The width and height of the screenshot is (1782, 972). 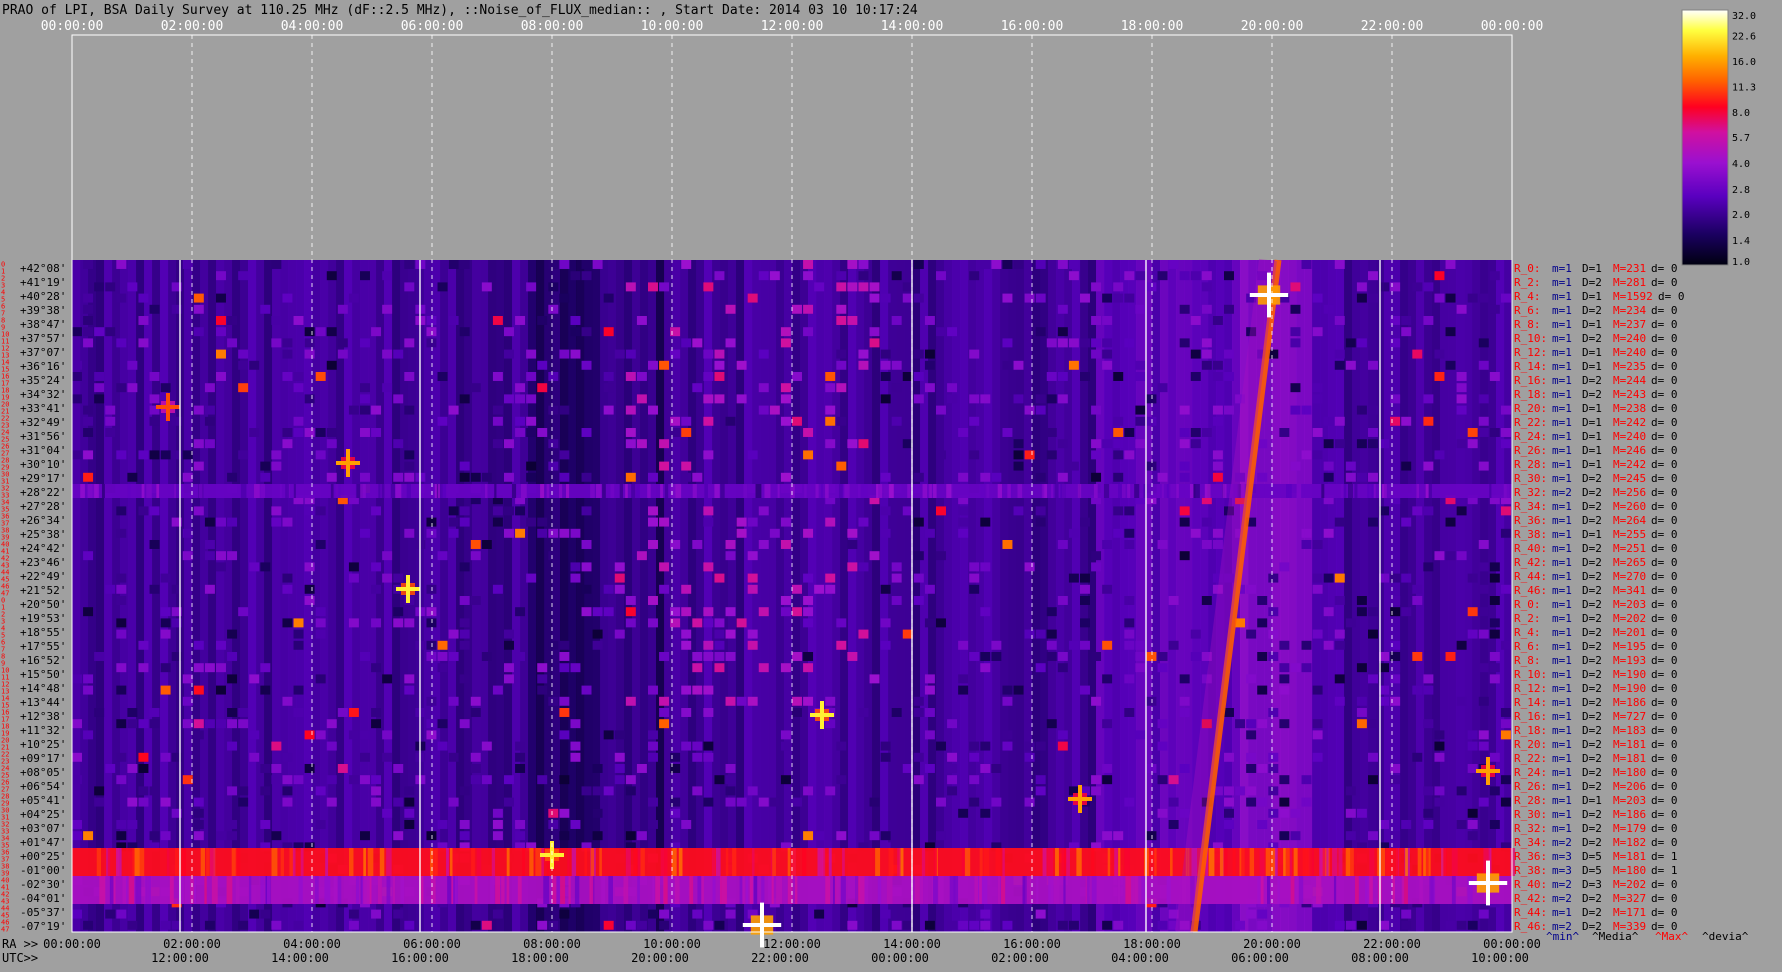 I want to click on dec-label: +39°38', so click(x=43, y=310).